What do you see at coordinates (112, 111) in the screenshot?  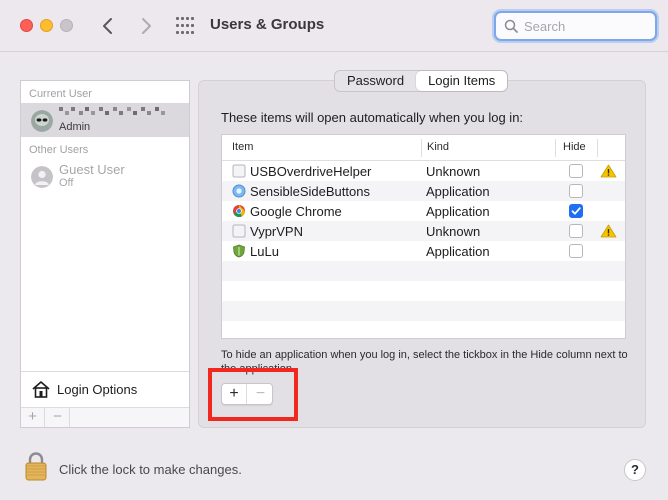 I see `redacted-name-pixels` at bounding box center [112, 111].